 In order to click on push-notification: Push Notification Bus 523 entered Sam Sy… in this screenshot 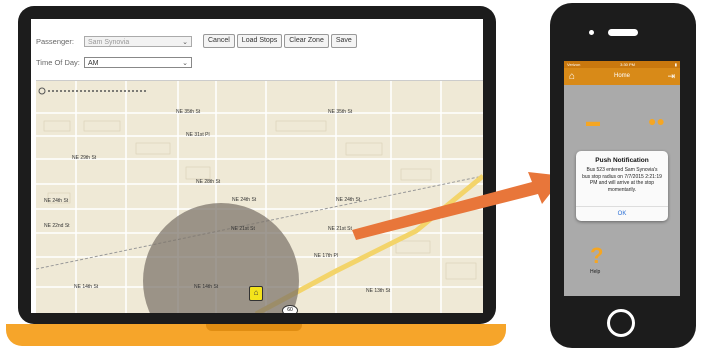, I will do `click(622, 186)`.